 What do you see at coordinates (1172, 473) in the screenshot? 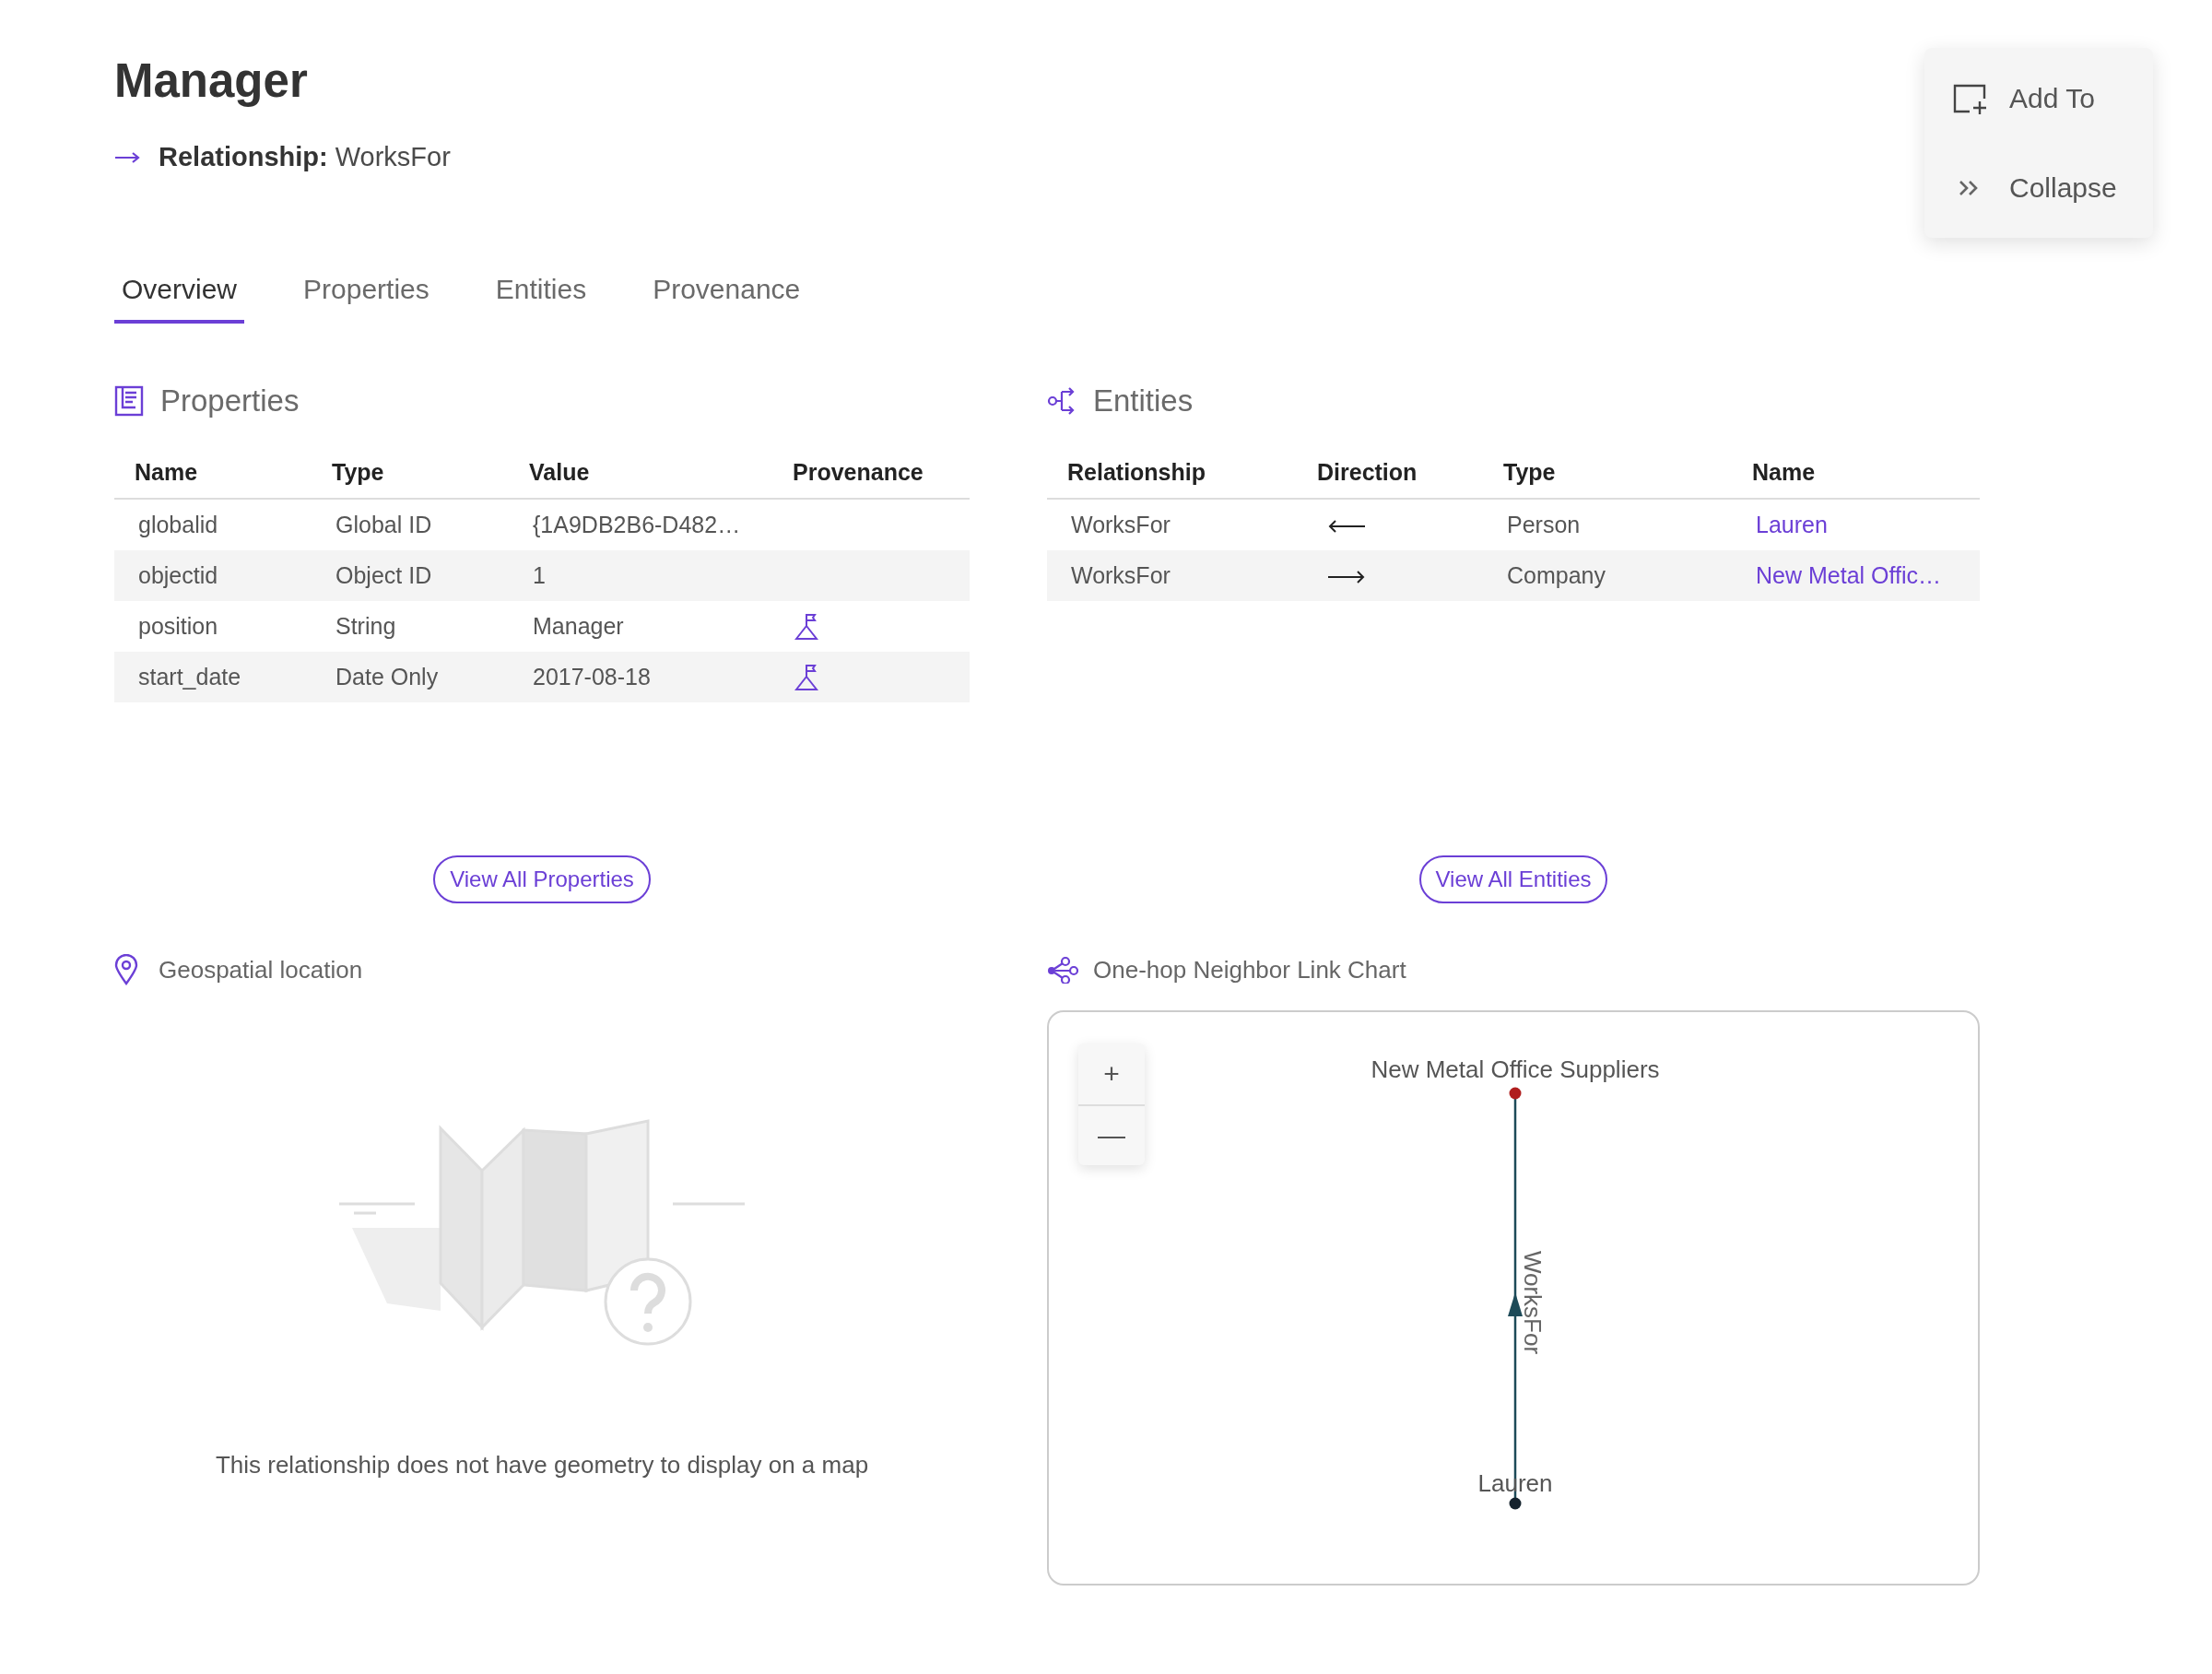
I see `column-header: Relationship` at bounding box center [1172, 473].